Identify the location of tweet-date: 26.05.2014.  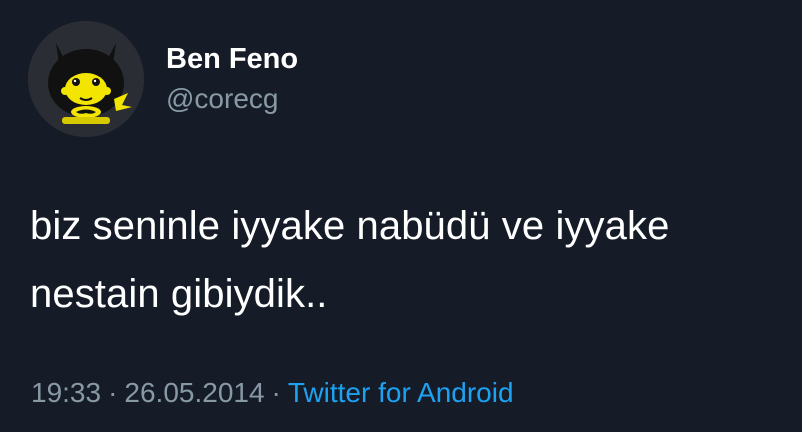
(194, 392).